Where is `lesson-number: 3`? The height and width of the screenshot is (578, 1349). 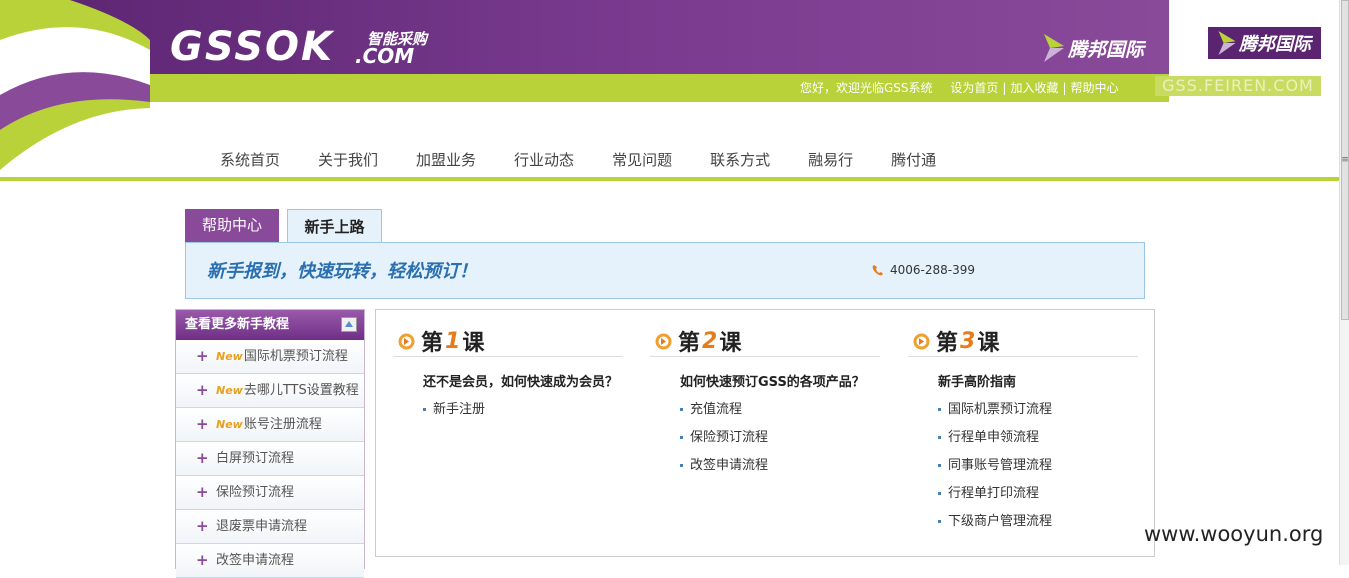
lesson-number: 3 is located at coordinates (968, 341).